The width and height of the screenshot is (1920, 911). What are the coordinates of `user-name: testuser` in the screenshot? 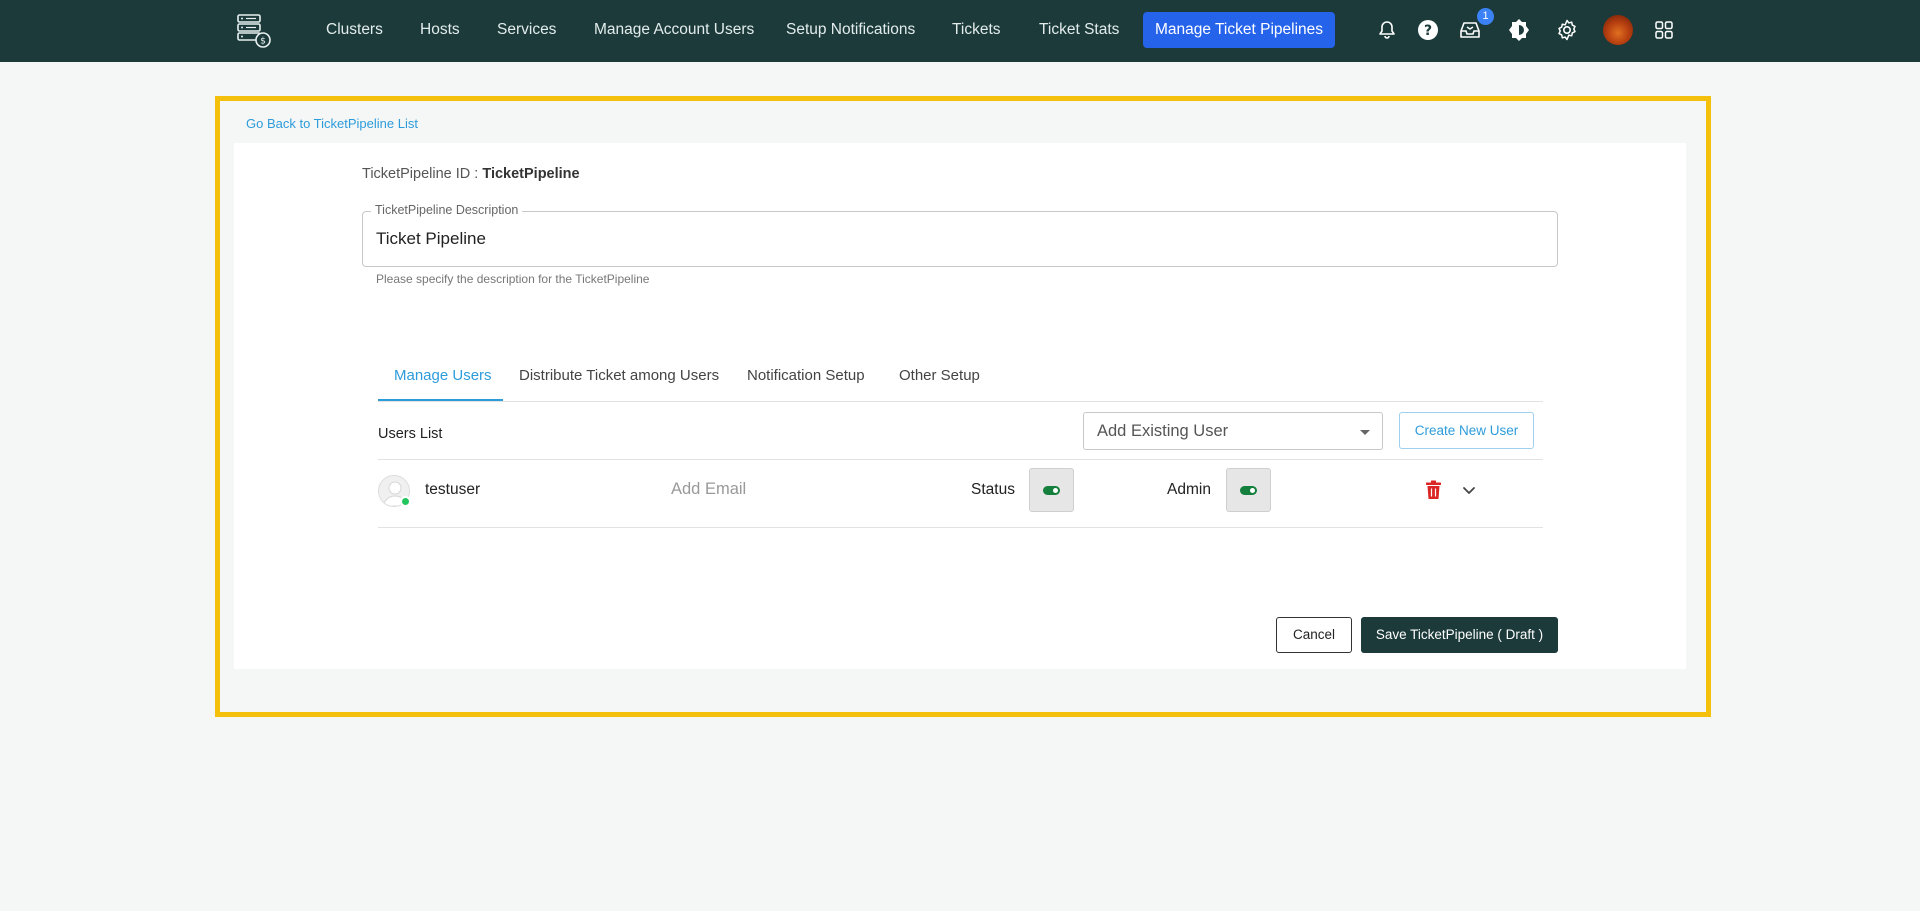 It's located at (453, 489).